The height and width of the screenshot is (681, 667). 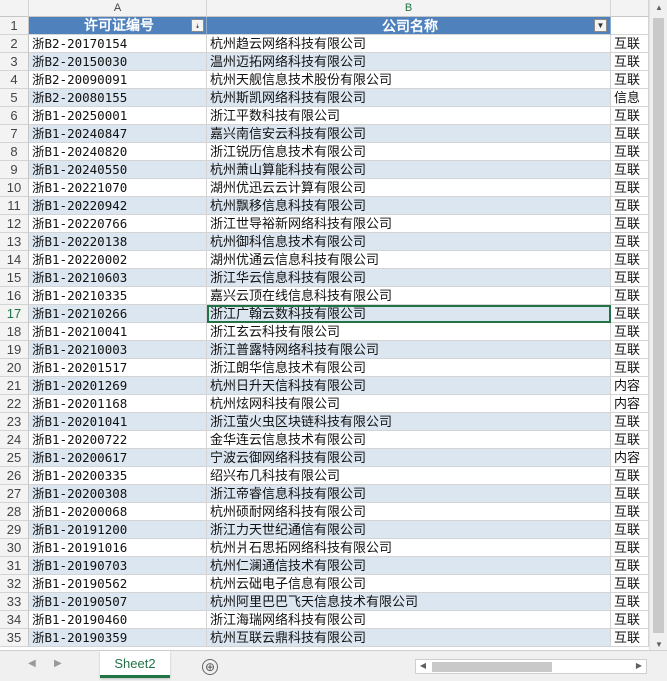 I want to click on header-cell-company: 公司名称 ▼, so click(x=409, y=26).